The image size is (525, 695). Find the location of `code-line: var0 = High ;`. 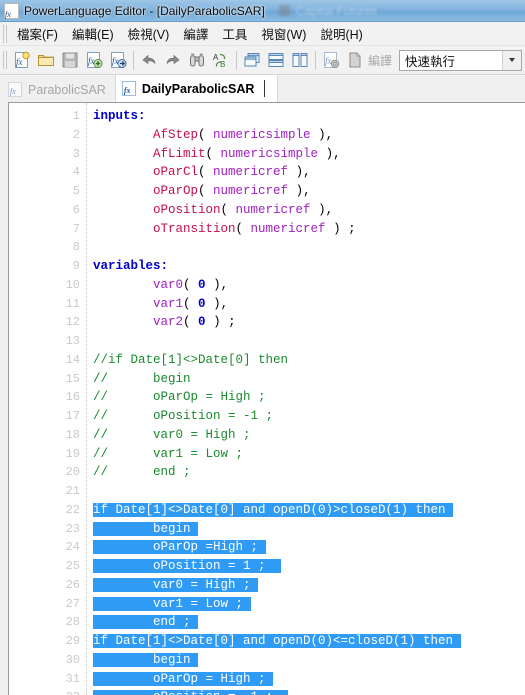

code-line: var0 = High ; is located at coordinates (309, 585).